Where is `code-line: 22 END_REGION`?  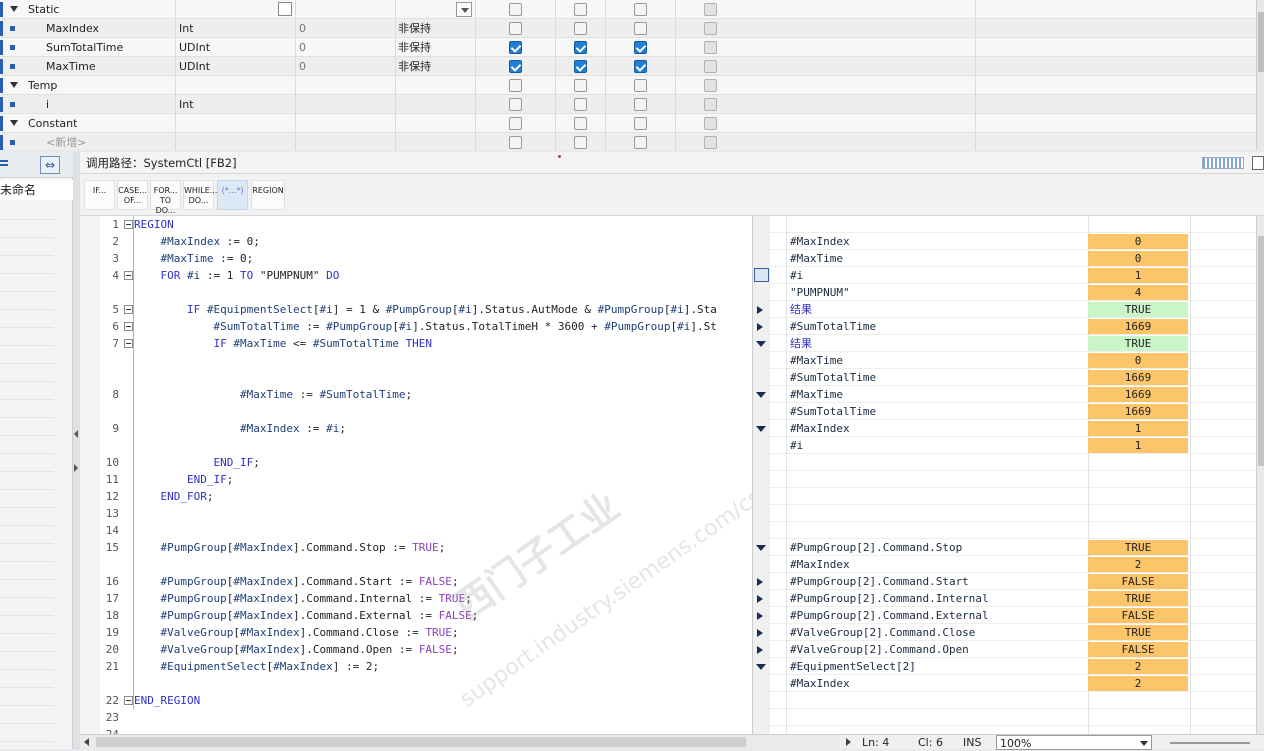
code-line: 22 END_REGION is located at coordinates (426, 700).